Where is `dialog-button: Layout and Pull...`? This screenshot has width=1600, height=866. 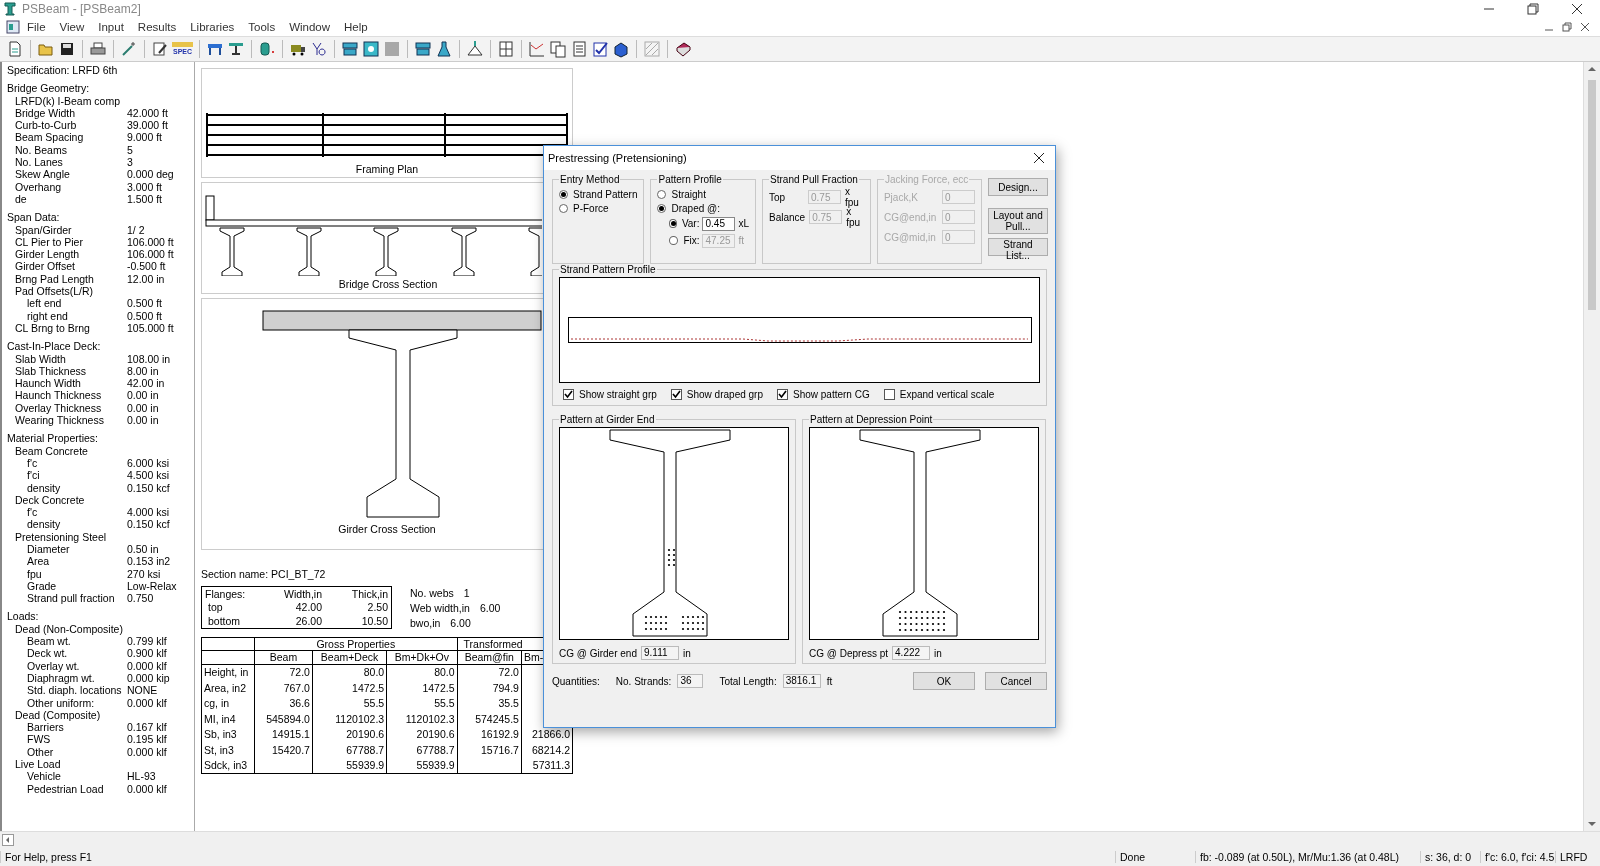 dialog-button: Layout and Pull... is located at coordinates (1017, 221).